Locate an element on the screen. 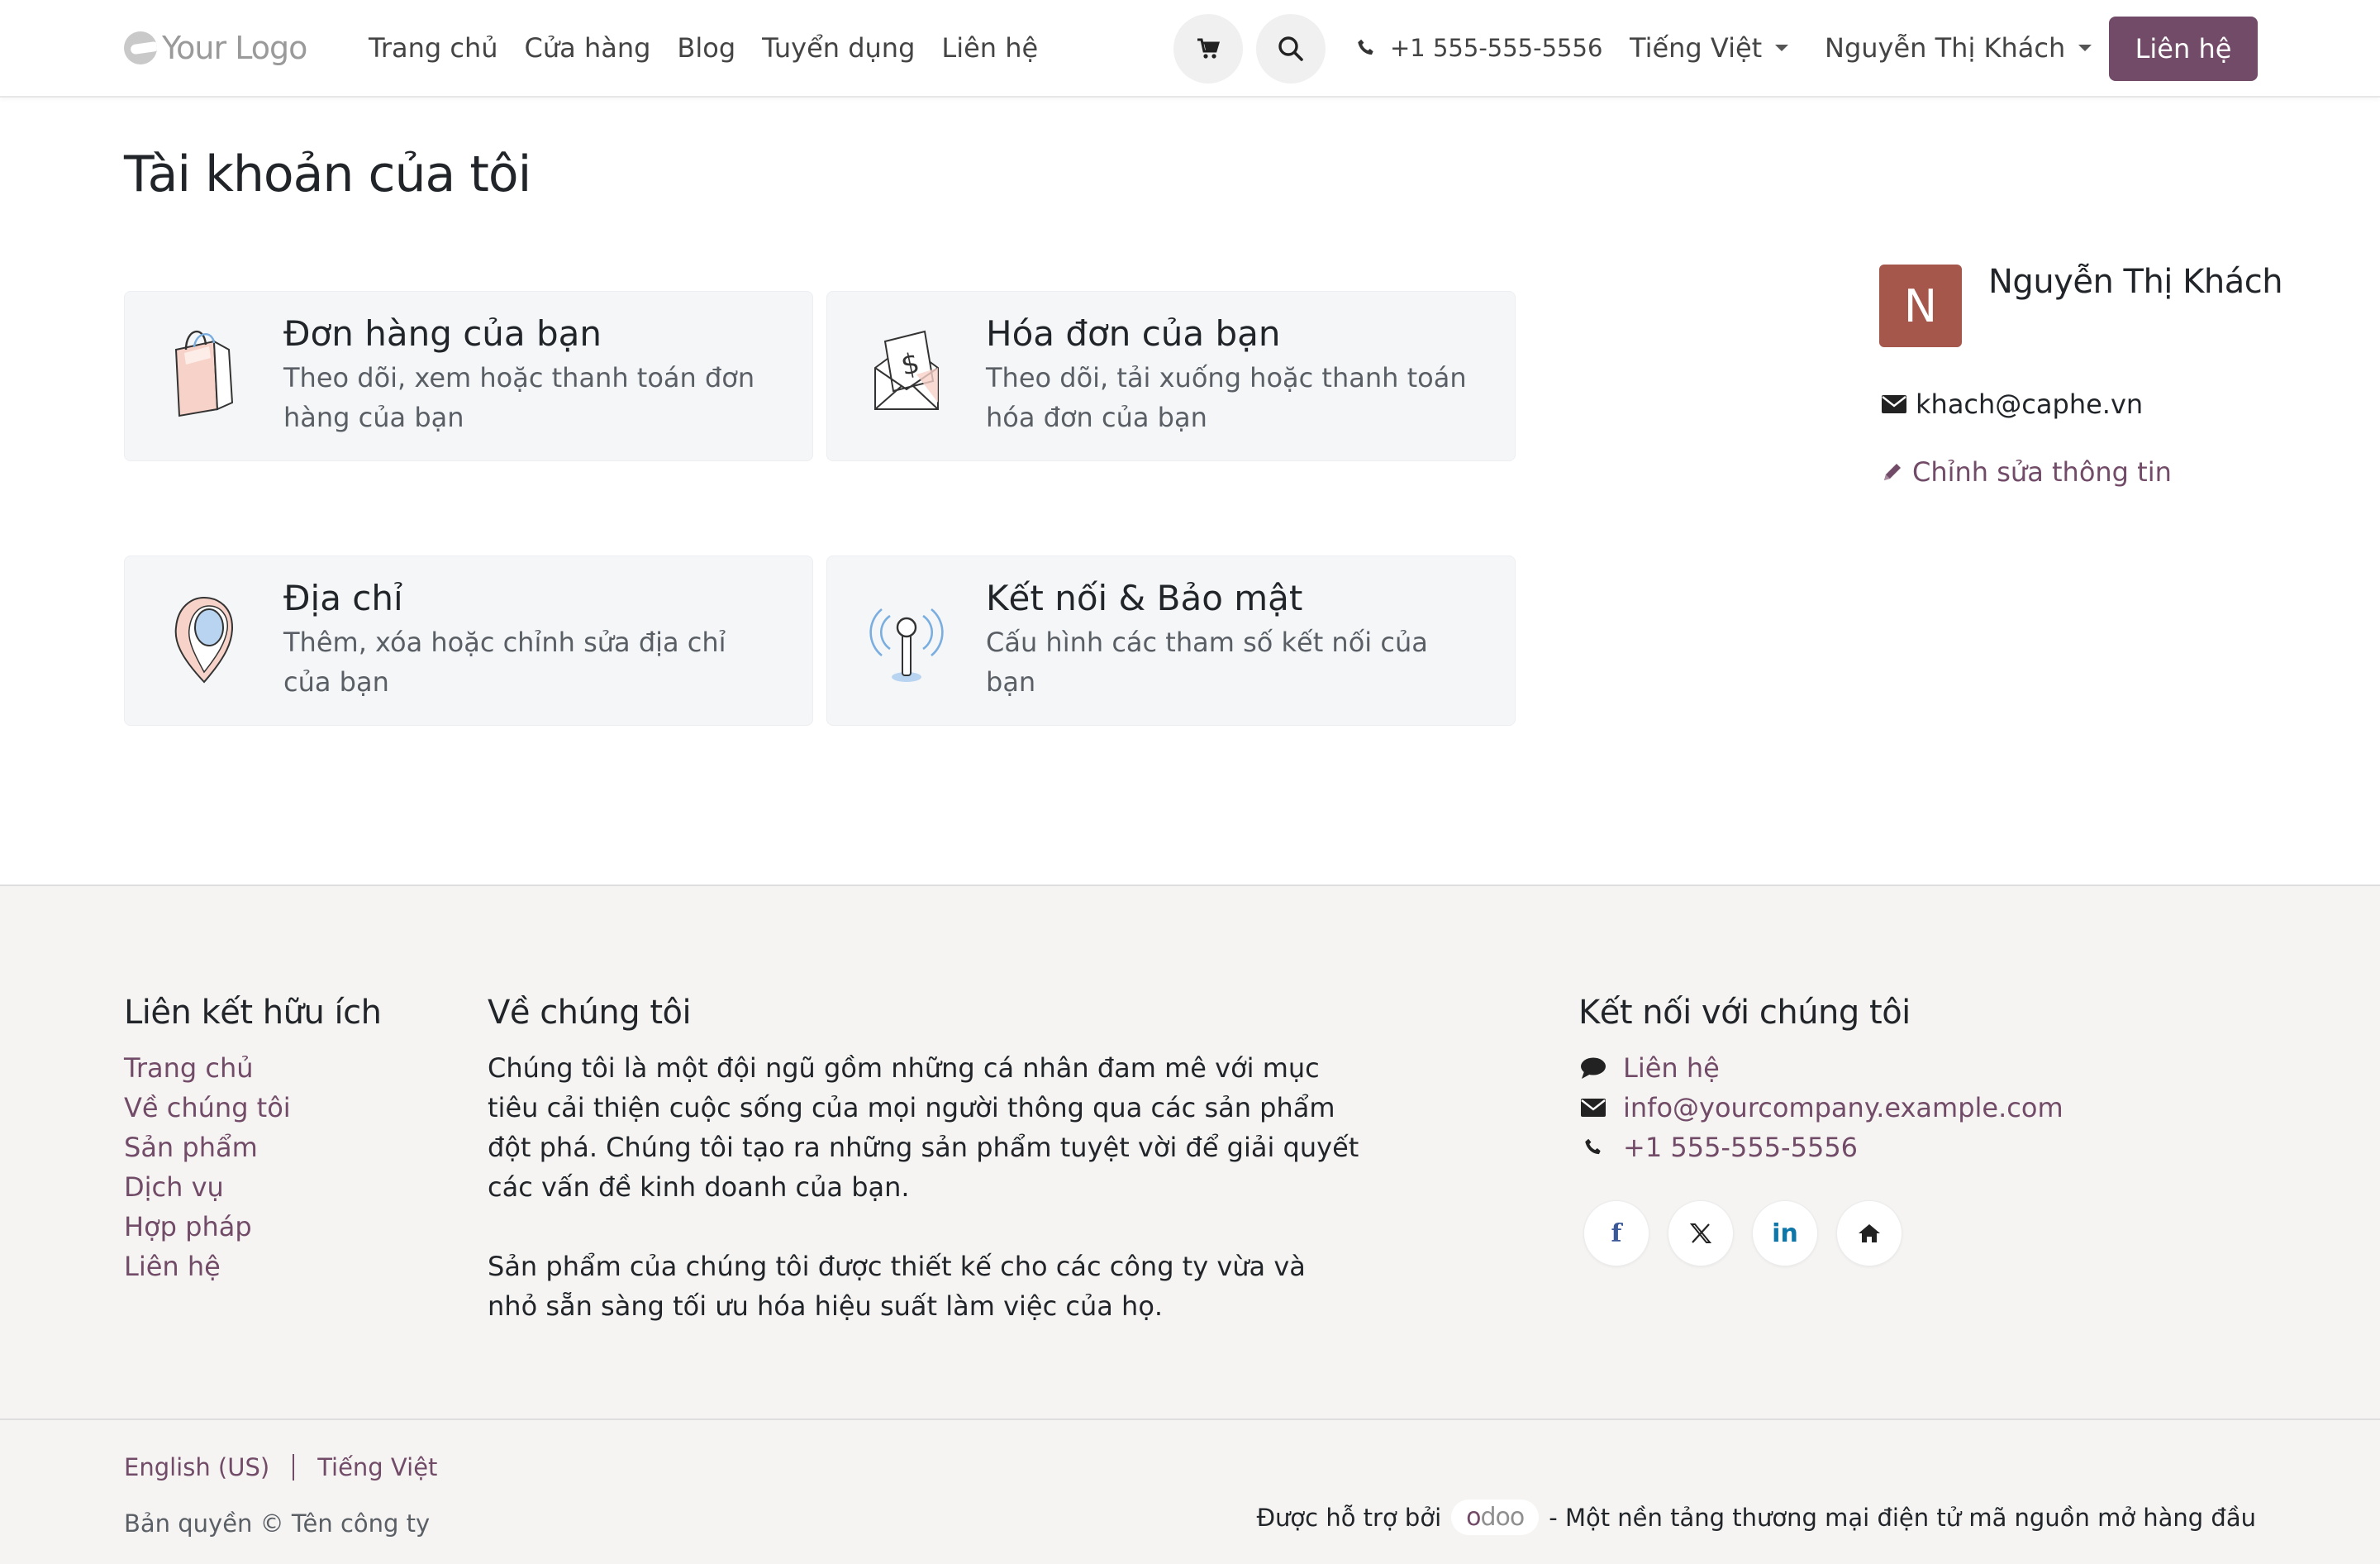  footer-link-about: Về chúng tôi is located at coordinates (207, 1108).